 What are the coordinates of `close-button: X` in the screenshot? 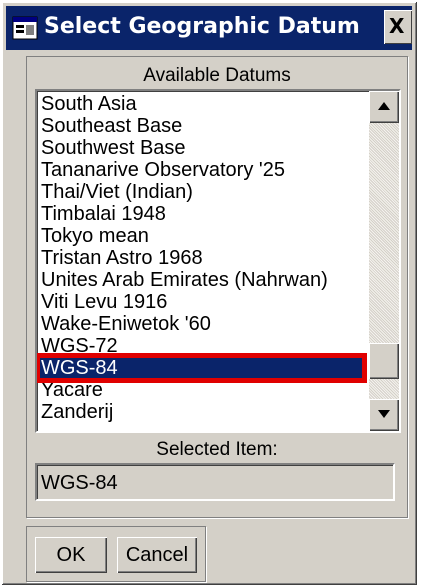 It's located at (398, 27).